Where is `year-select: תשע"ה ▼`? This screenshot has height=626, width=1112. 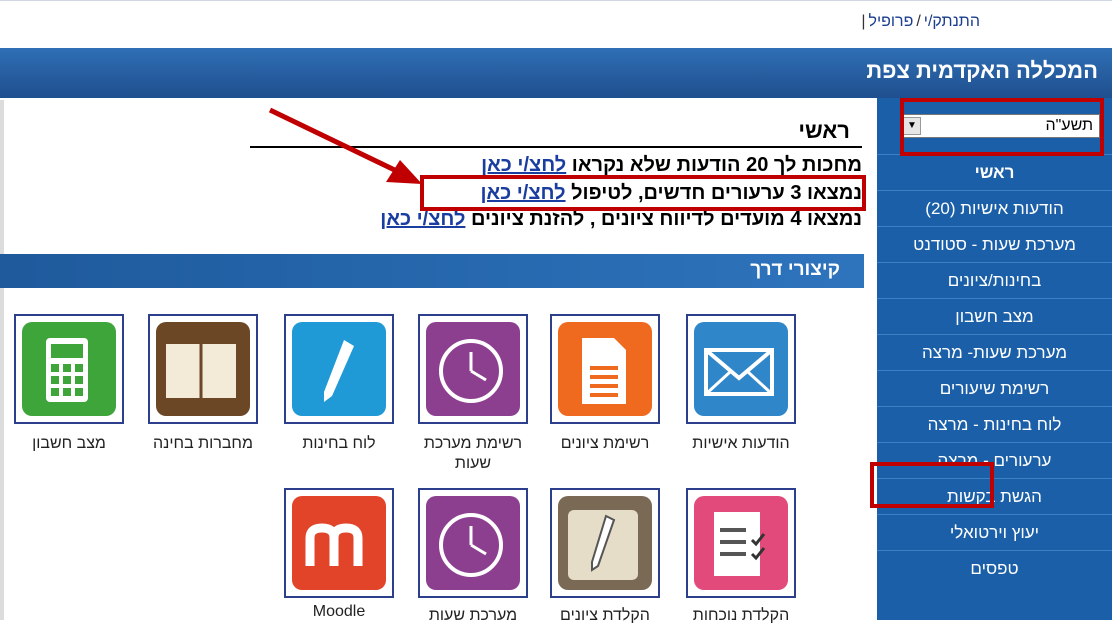
year-select: תשע"ה ▼ is located at coordinates (1000, 126).